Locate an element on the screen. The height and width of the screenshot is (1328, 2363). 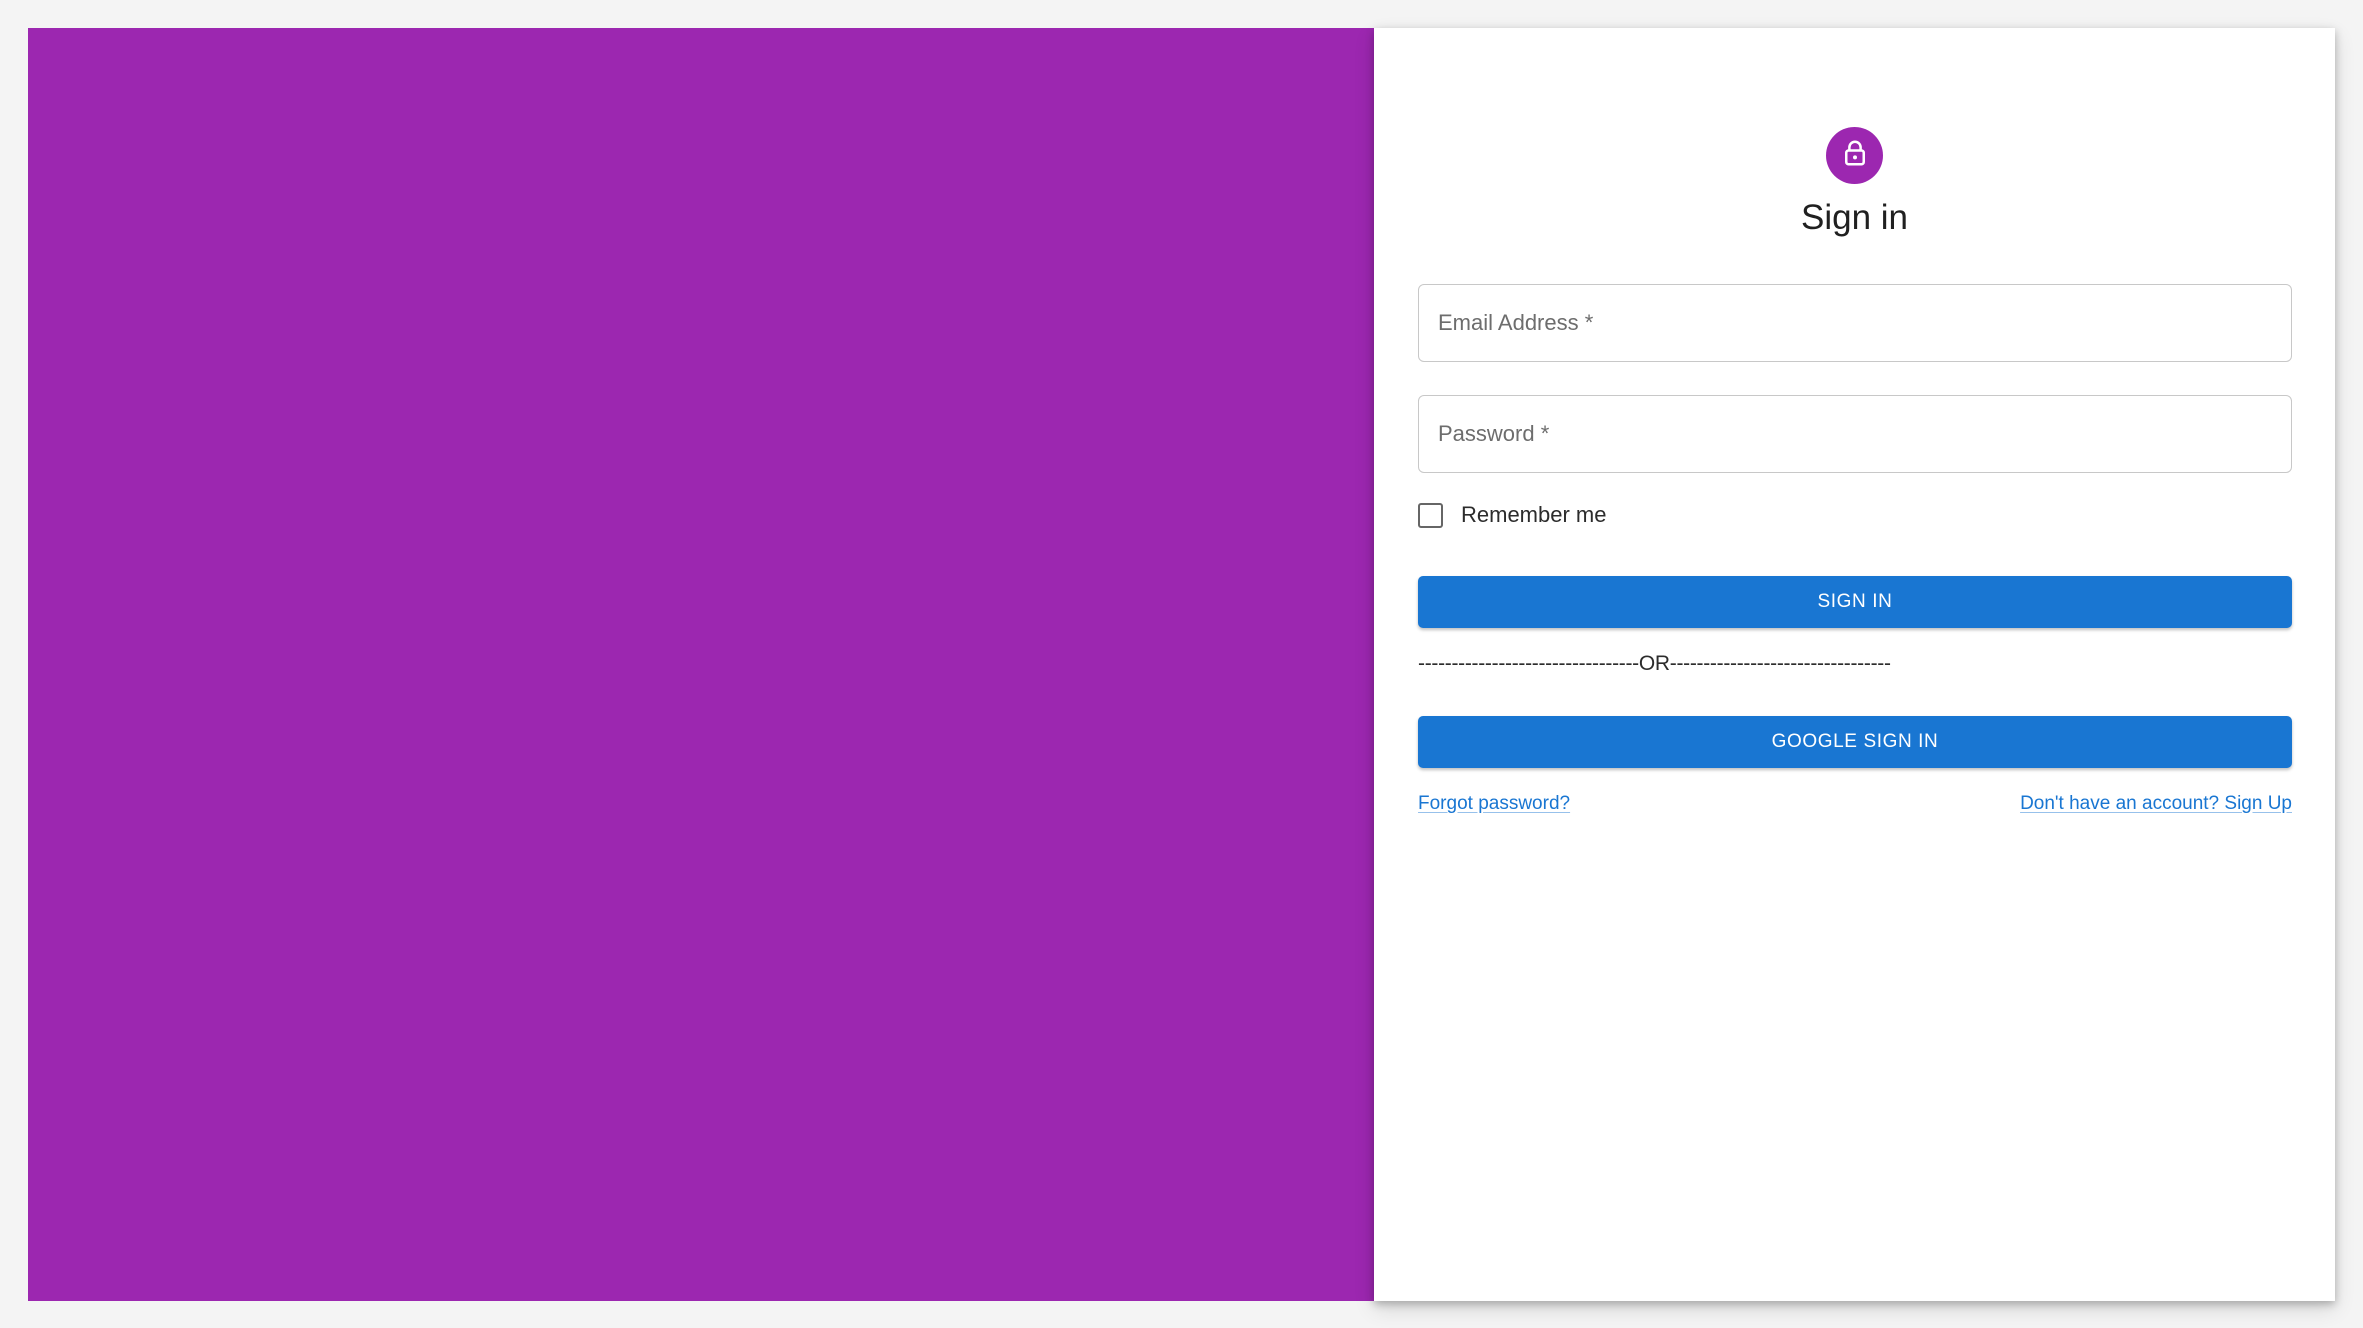
password-field is located at coordinates (1855, 434).